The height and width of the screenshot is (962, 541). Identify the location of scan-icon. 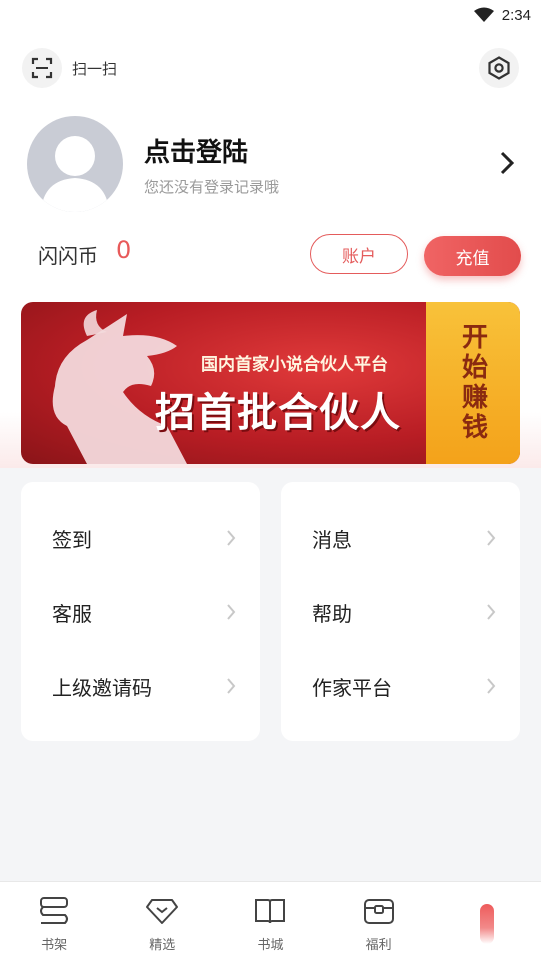
(42, 68).